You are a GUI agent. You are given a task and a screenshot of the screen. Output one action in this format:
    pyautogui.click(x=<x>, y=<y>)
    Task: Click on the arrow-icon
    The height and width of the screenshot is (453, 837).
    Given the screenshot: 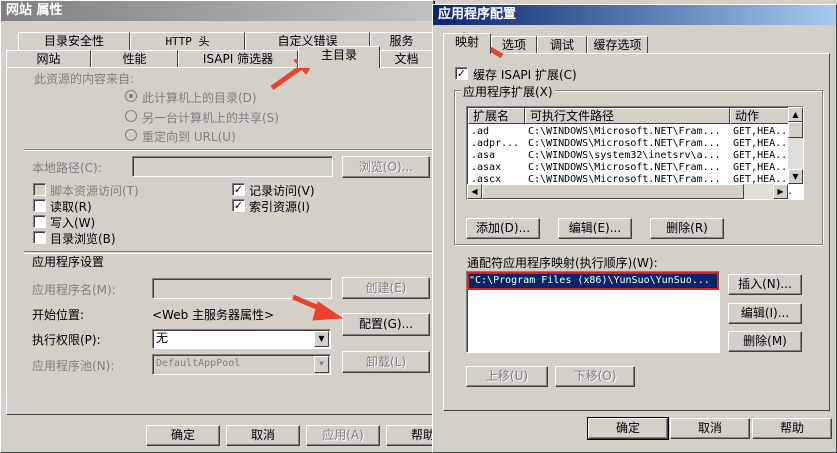 What is the action you would take?
    pyautogui.click(x=318, y=307)
    